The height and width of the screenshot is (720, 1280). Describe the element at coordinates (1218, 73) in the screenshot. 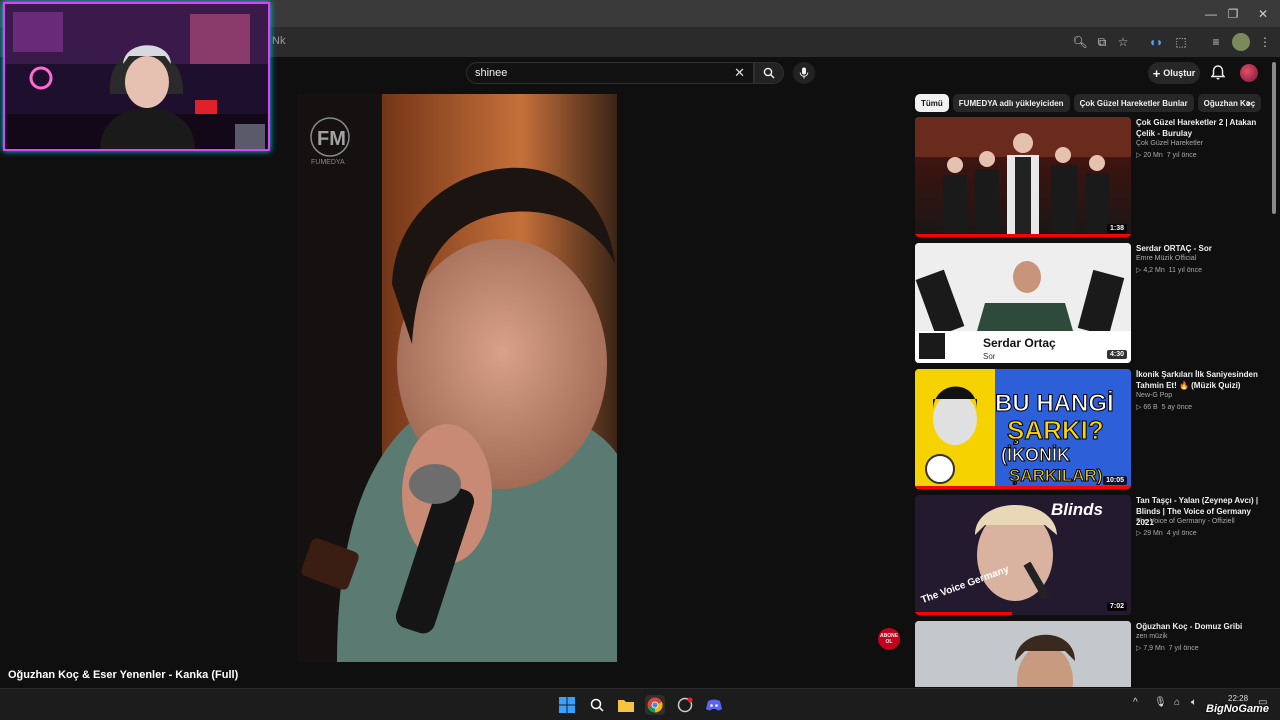

I see `notifications-bell-icon` at that location.